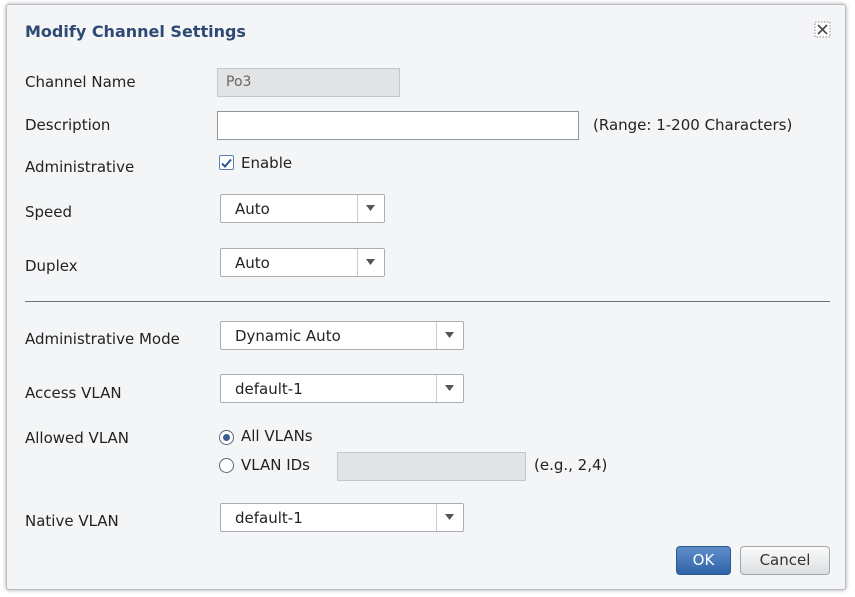 The width and height of the screenshot is (855, 597). I want to click on description-range-hint: (Range: 1-200 Characters), so click(693, 125).